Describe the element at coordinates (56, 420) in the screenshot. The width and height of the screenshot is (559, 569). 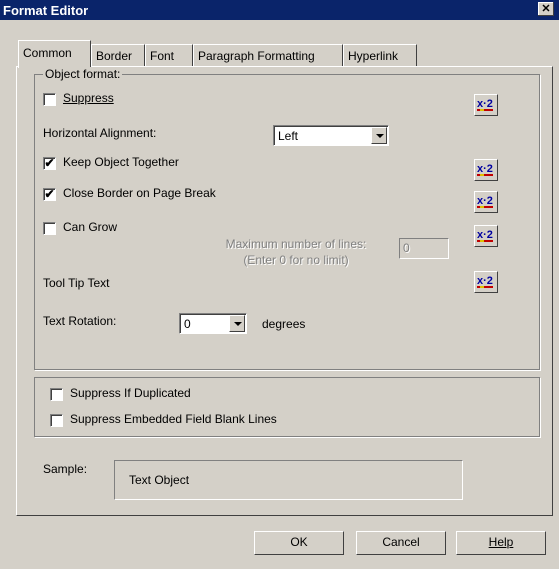
I see `suppress-embedded-blank-lines-checkbox` at that location.